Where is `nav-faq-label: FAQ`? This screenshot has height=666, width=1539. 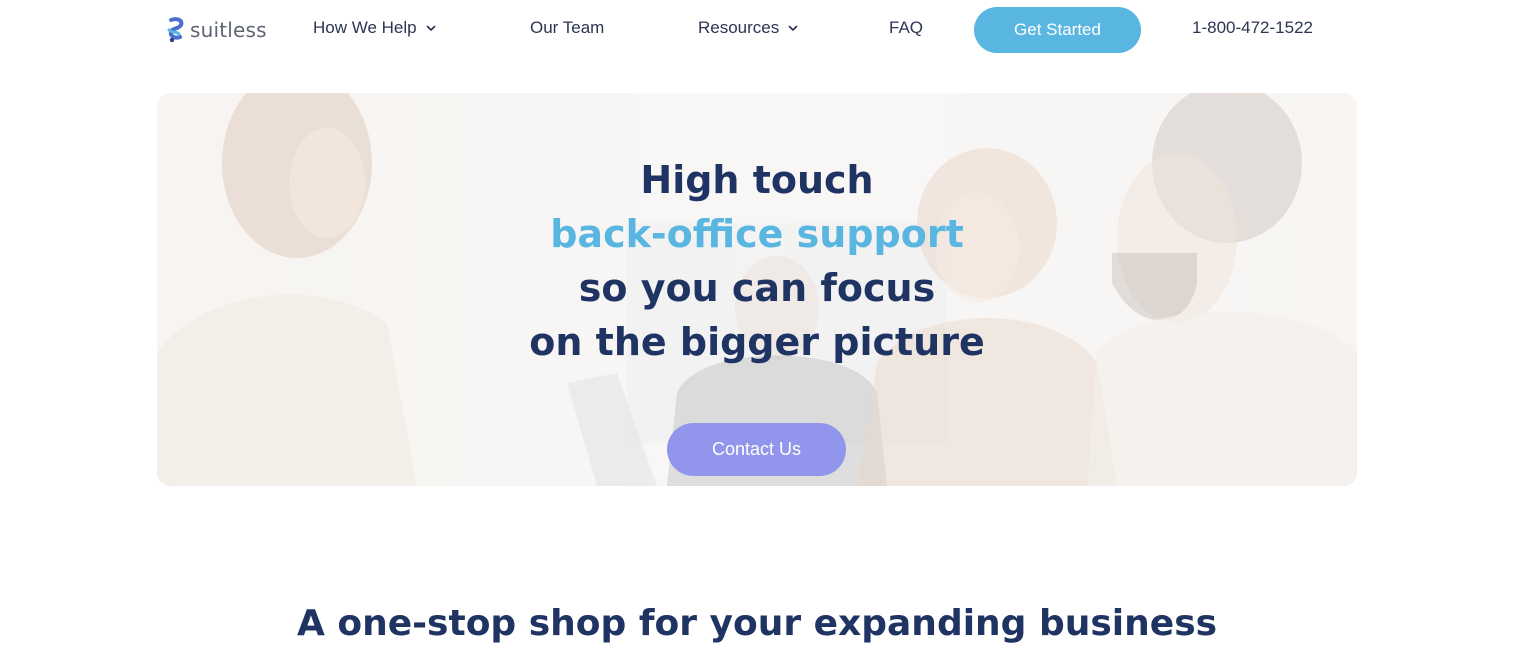 nav-faq-label: FAQ is located at coordinates (906, 27).